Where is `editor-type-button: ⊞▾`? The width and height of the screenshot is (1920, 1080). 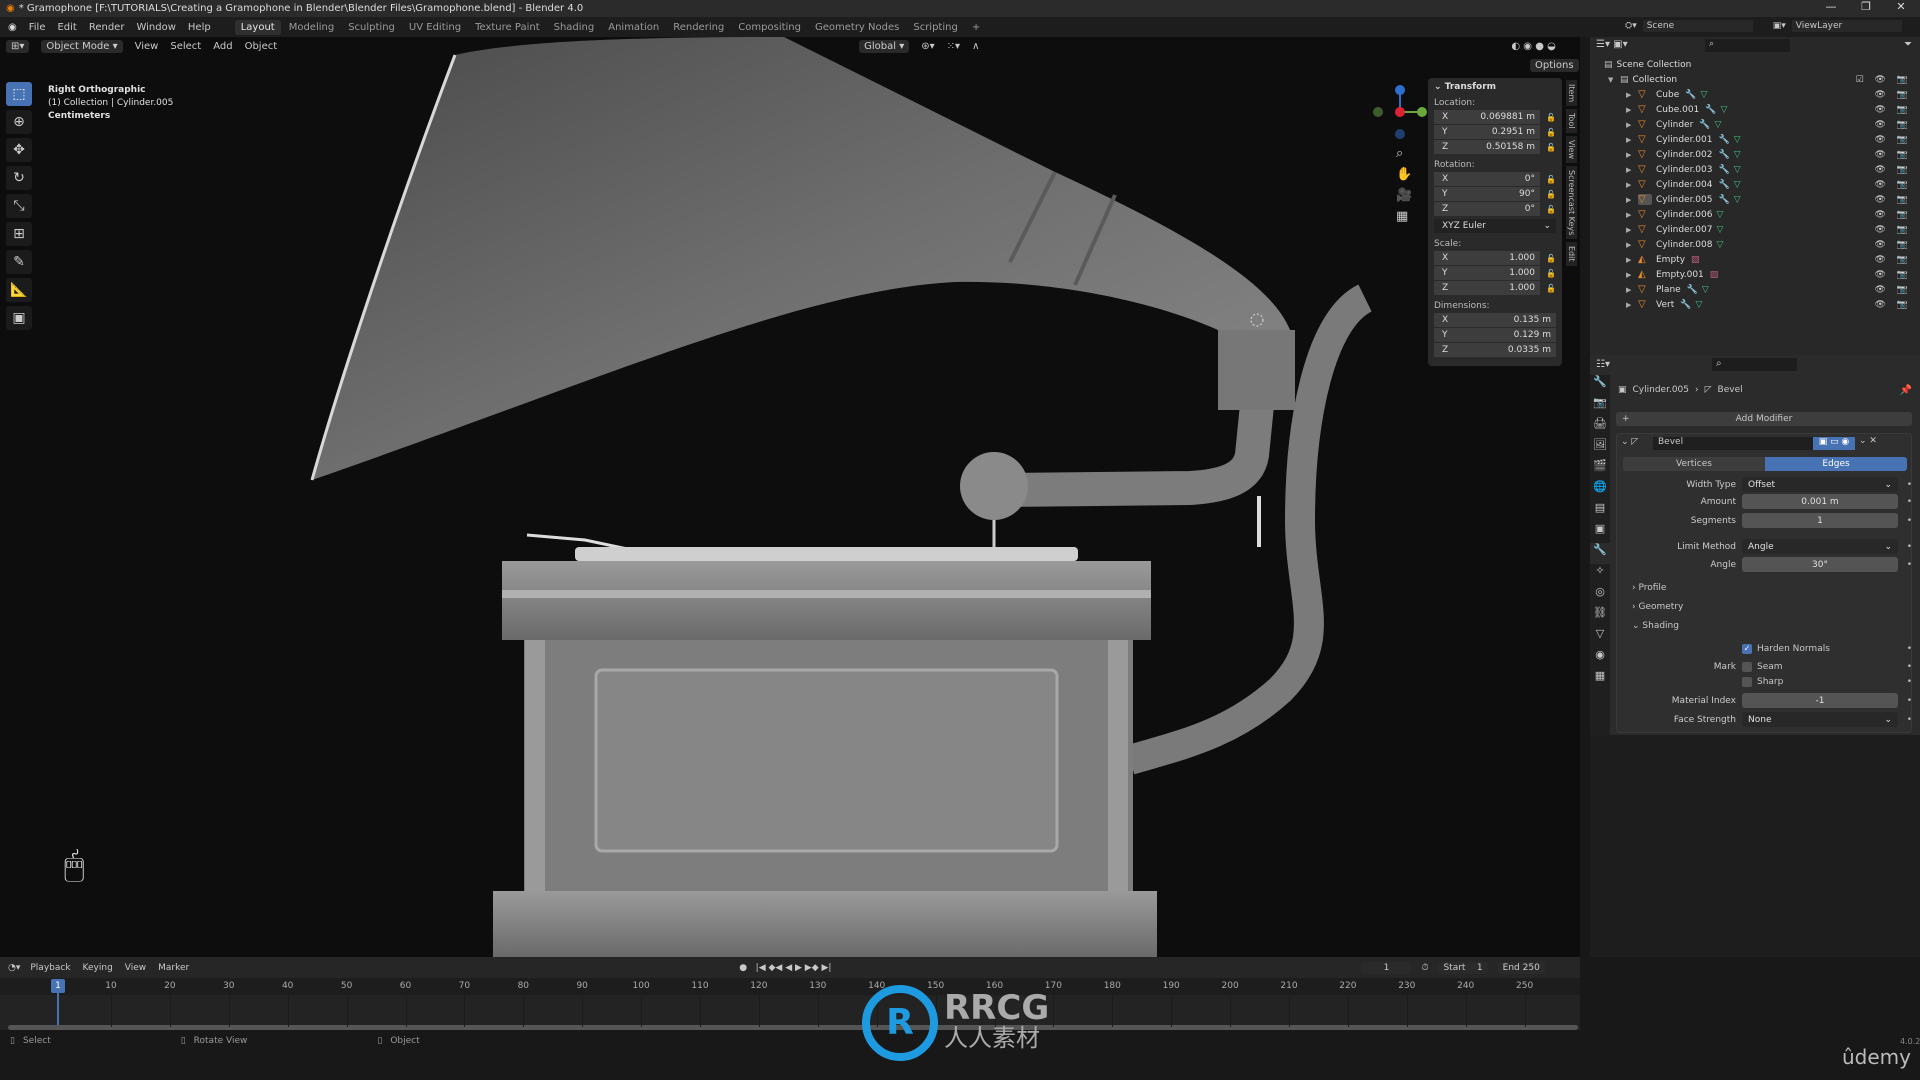 editor-type-button: ⊞▾ is located at coordinates (18, 46).